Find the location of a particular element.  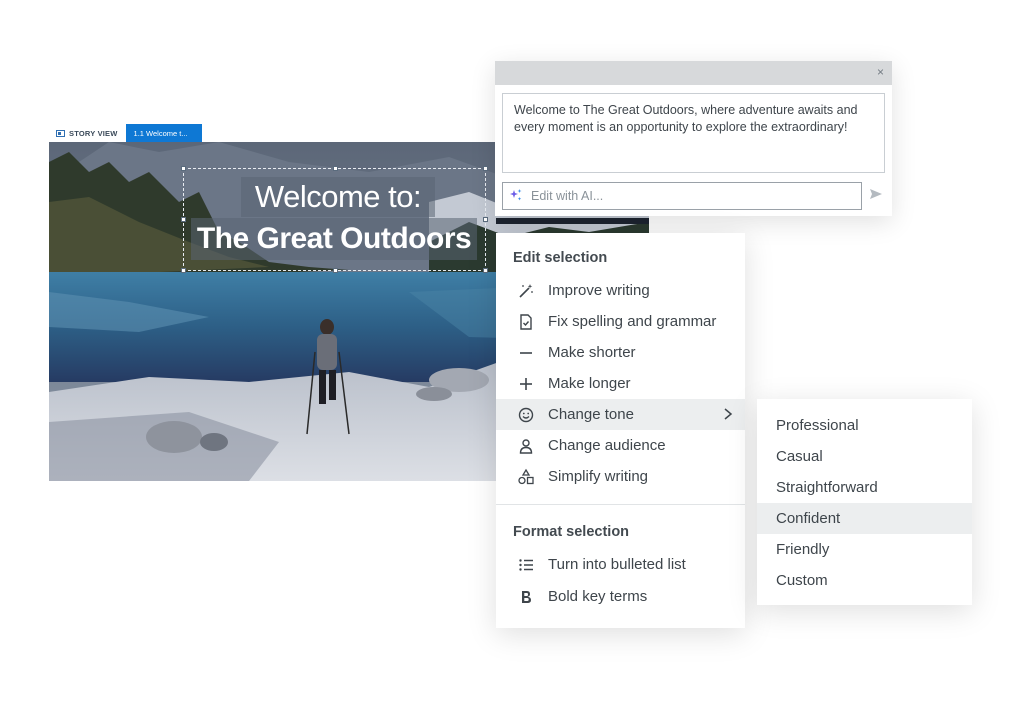

tone-option-professional: Professional is located at coordinates (864, 425).